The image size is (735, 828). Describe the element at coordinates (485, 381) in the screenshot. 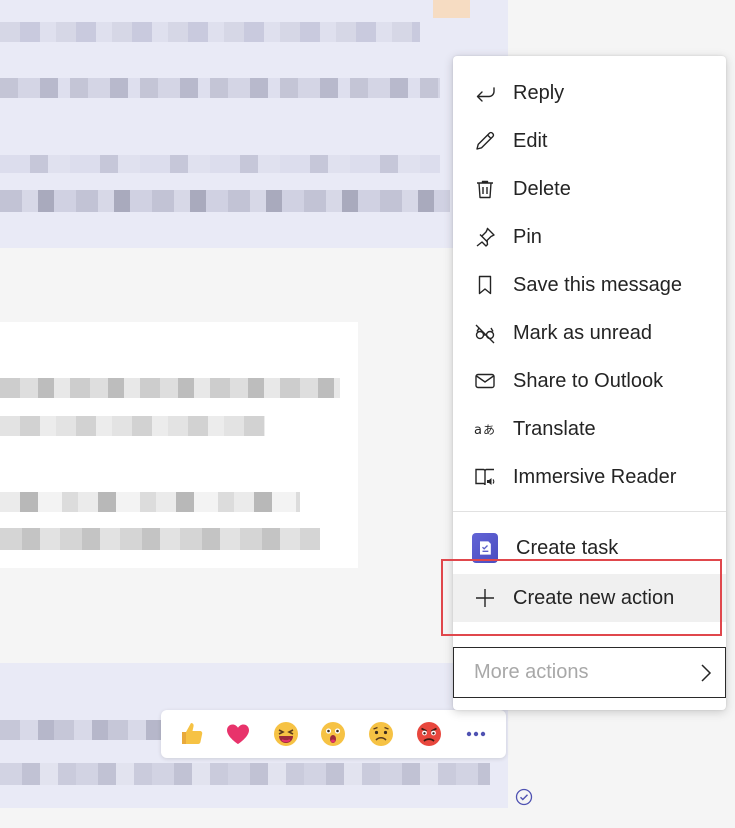

I see `mail-icon` at that location.